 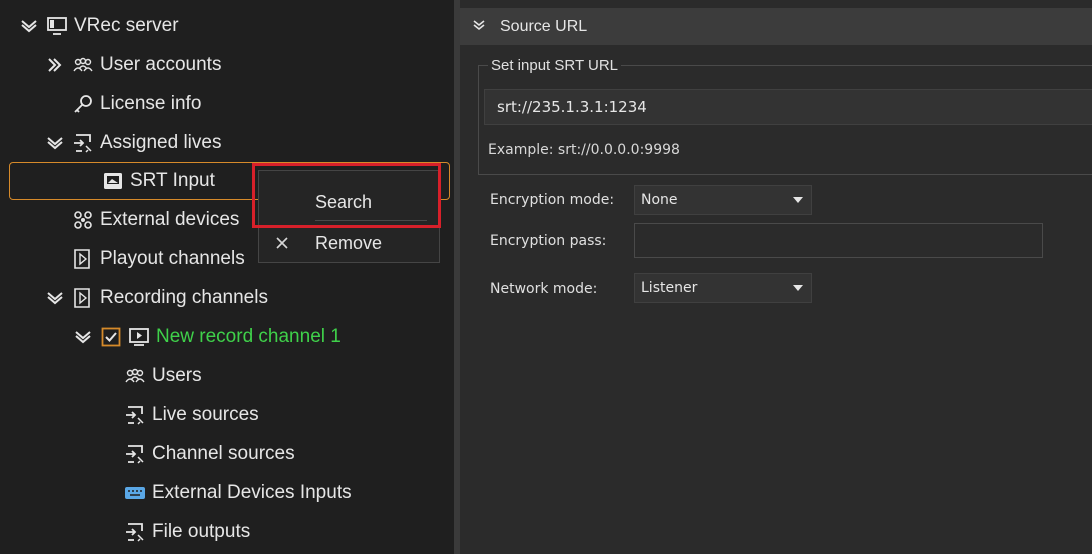 What do you see at coordinates (83, 104) in the screenshot?
I see `key-icon` at bounding box center [83, 104].